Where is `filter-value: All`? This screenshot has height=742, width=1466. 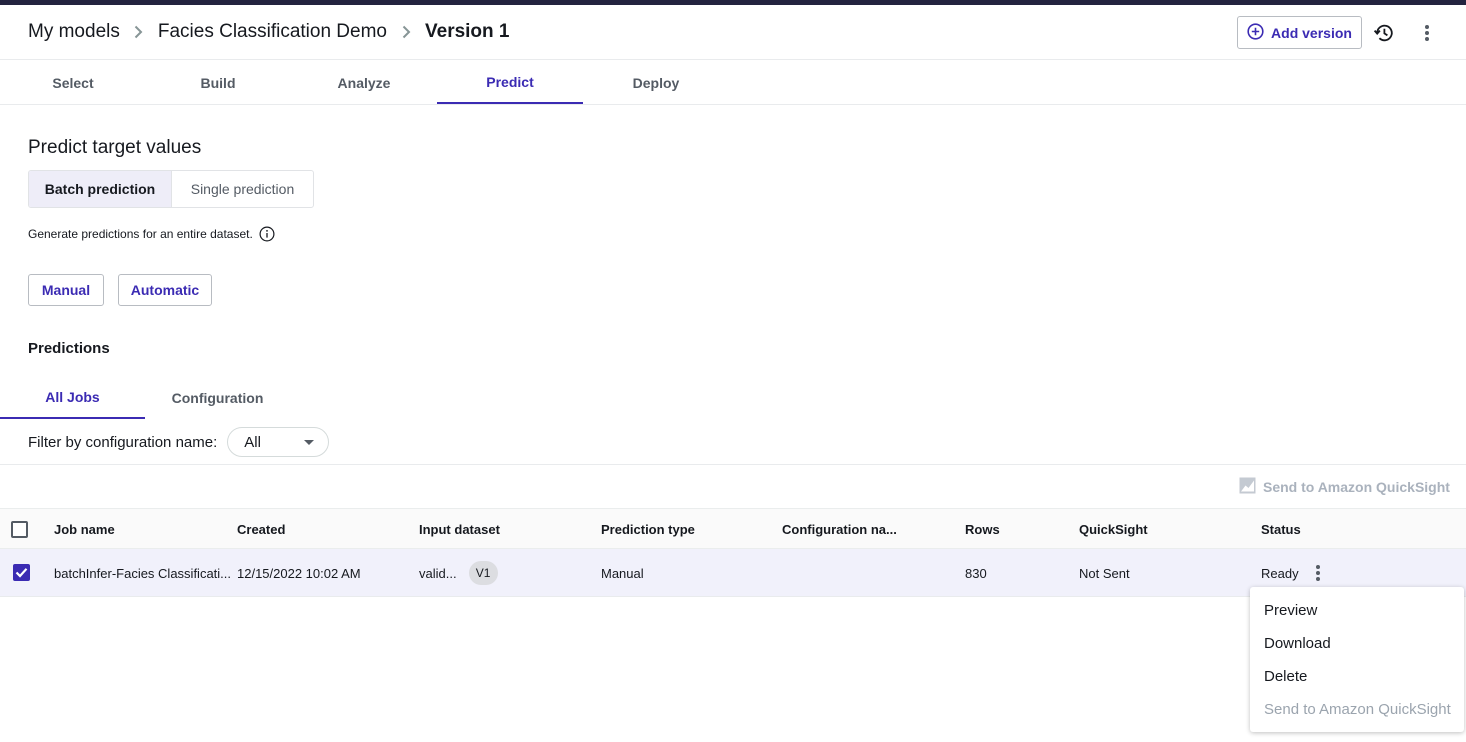
filter-value: All is located at coordinates (252, 442).